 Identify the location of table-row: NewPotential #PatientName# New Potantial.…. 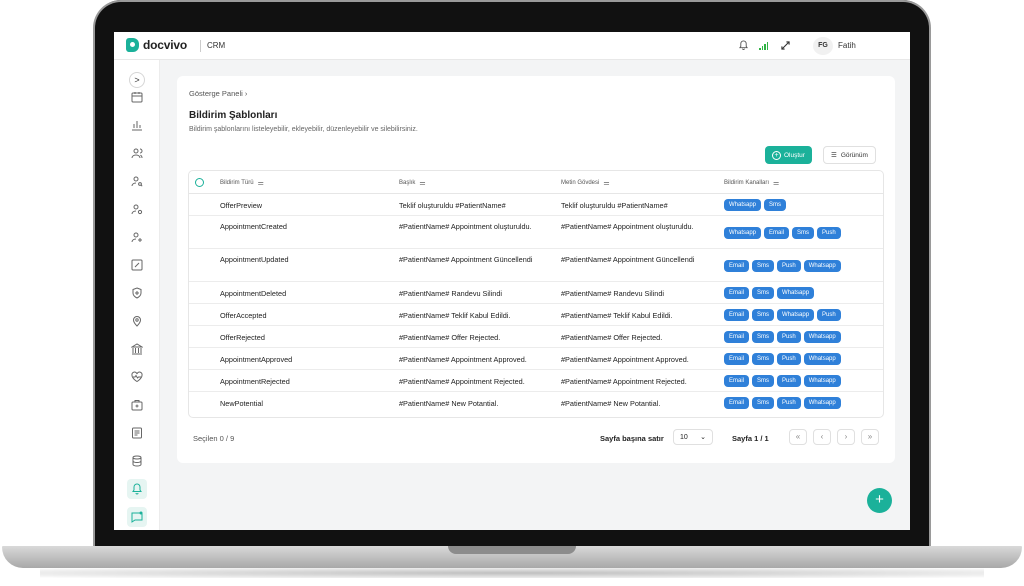
(536, 403).